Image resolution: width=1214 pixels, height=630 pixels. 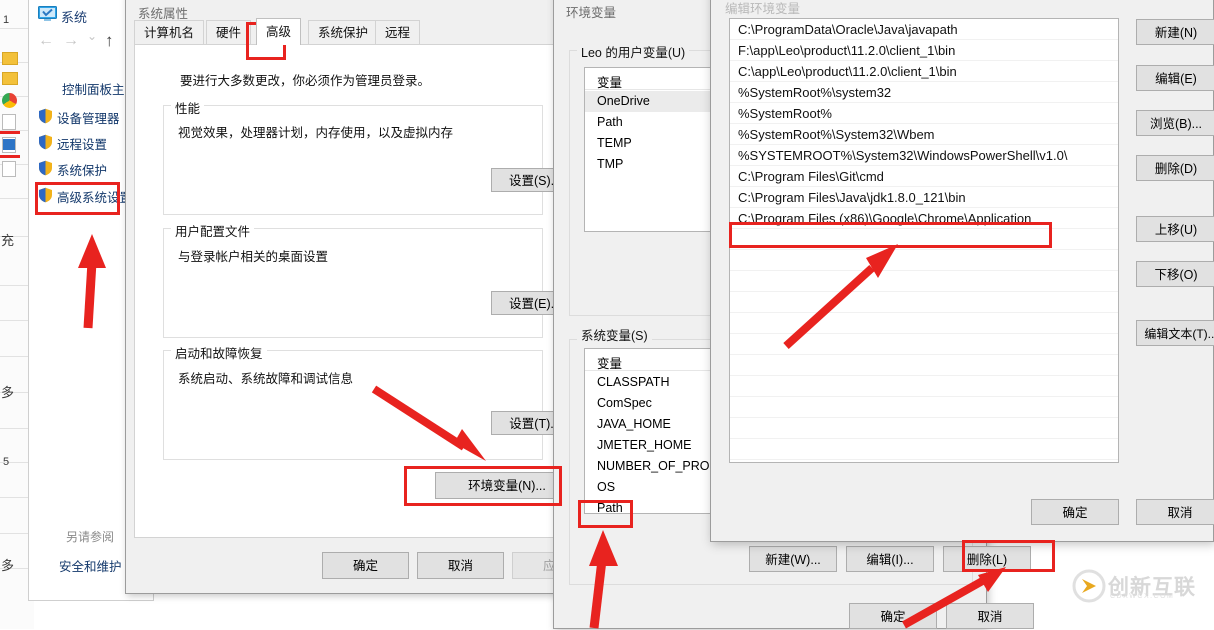 I want to click on path-row: F:\app\Leo\product\11.2.0\client_1\bin, so click(x=924, y=50).